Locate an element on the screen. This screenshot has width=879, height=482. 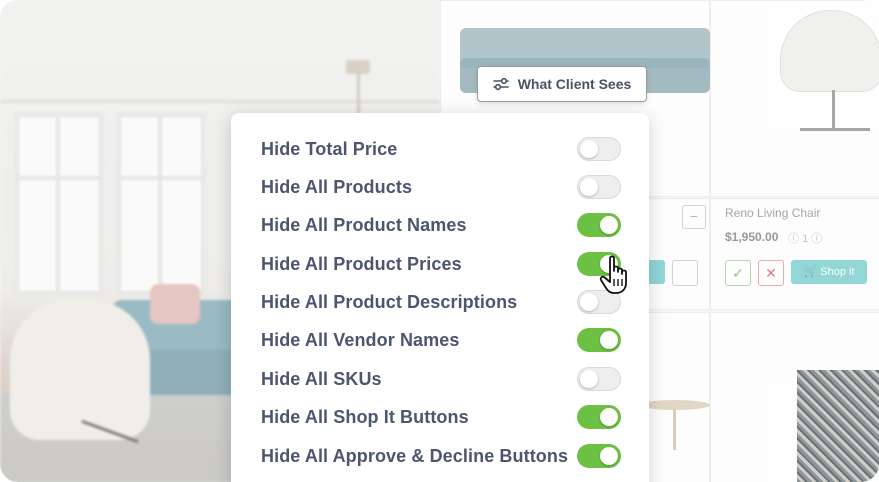
toggle-shop-it-buttons is located at coordinates (599, 417).